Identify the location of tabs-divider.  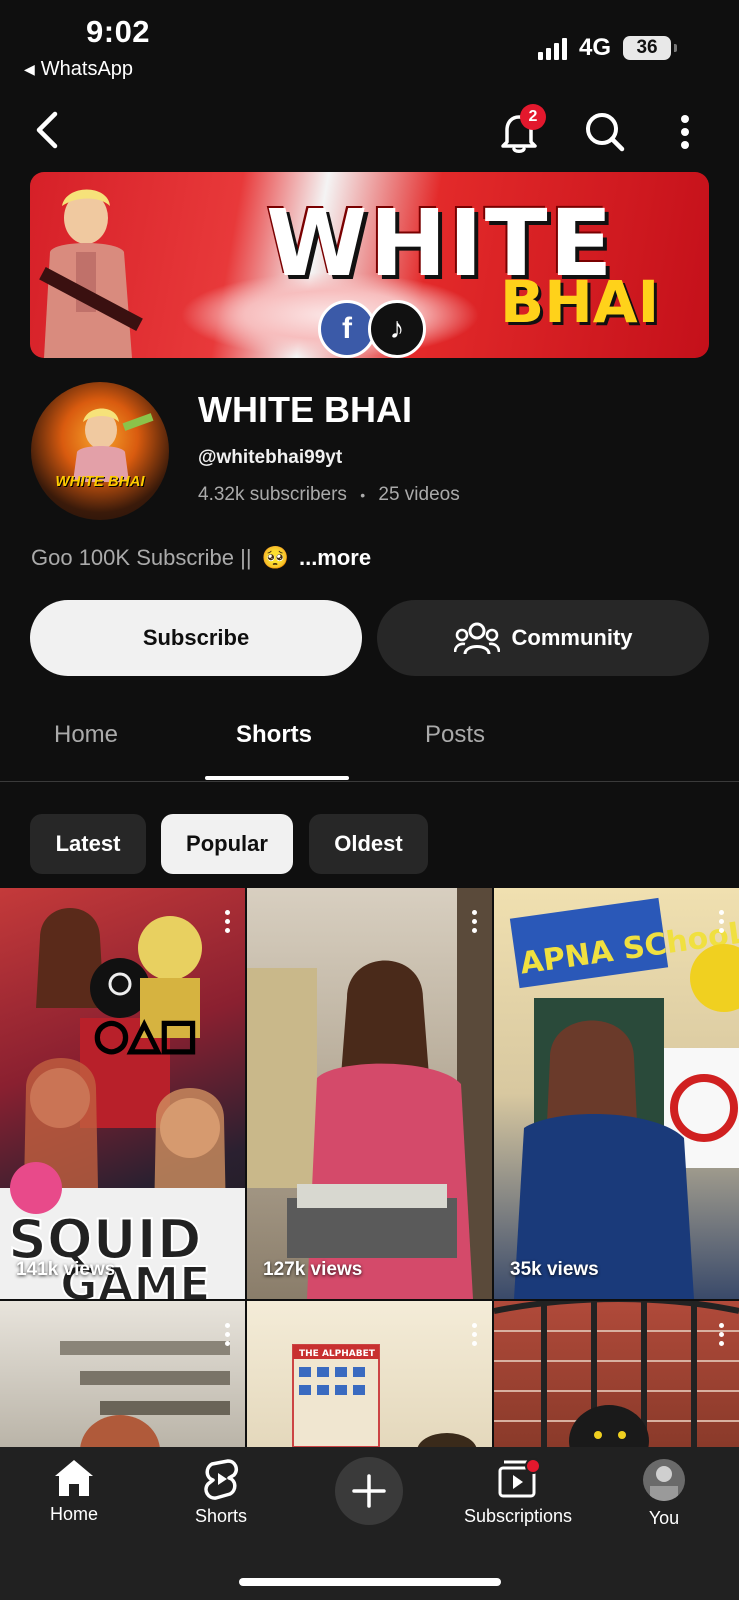
(369, 781).